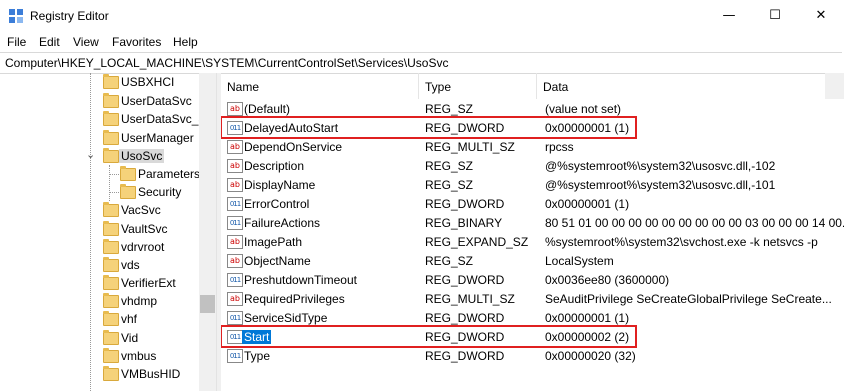  I want to click on value-type: REG_EXPAND_SZ, so click(477, 242).